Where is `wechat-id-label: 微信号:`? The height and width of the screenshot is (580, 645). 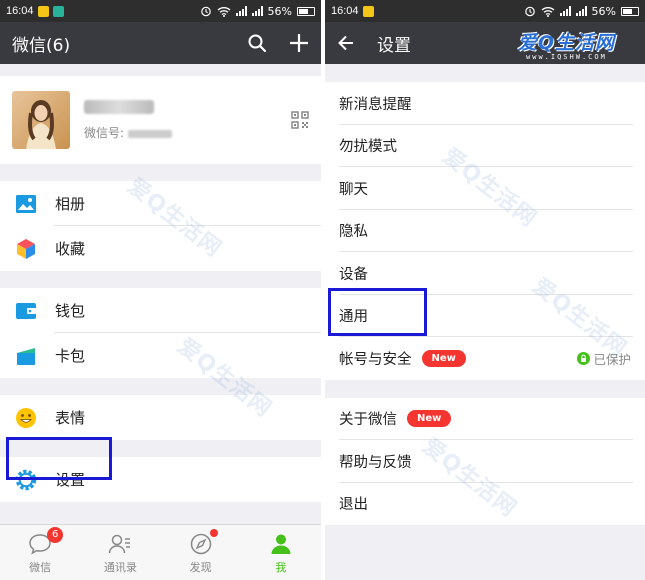
wechat-id-label: 微信号: is located at coordinates (104, 132).